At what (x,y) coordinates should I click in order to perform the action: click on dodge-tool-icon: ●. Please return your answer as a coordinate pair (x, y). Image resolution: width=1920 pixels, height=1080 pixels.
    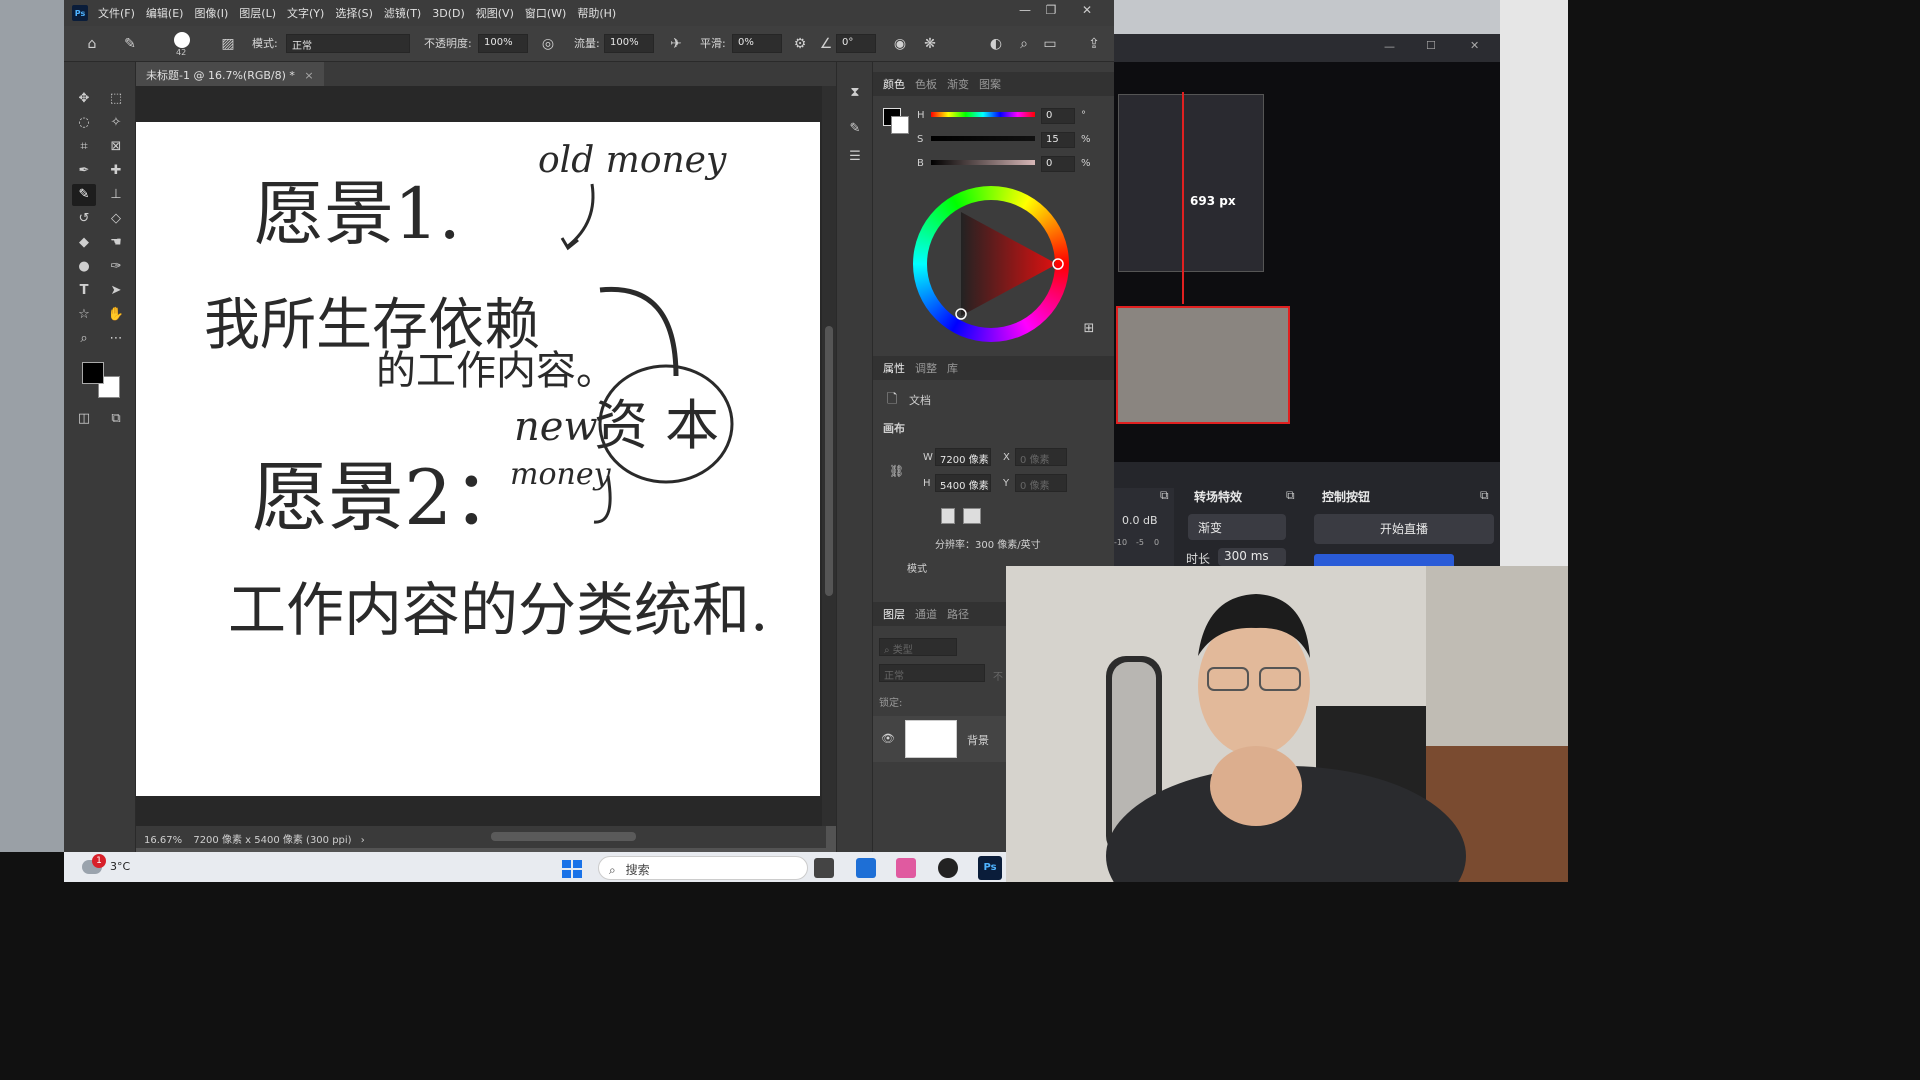
    Looking at the image, I should click on (84, 267).